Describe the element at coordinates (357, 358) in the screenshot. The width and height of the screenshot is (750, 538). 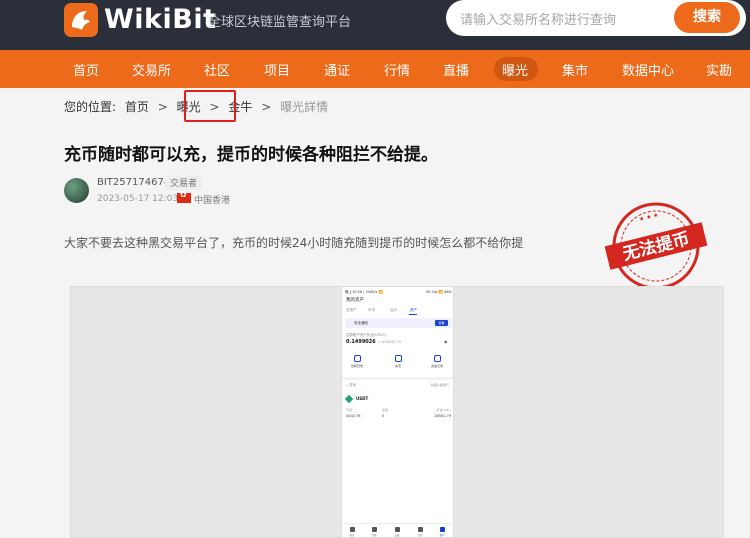
I see `history-icon` at that location.